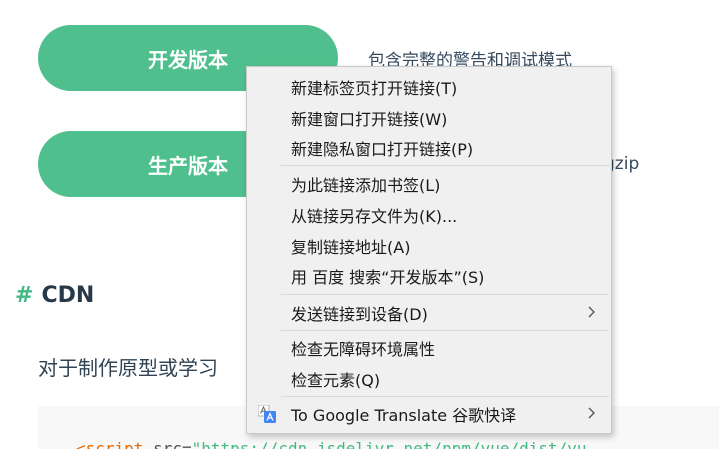 The image size is (719, 449). Describe the element at coordinates (429, 313) in the screenshot. I see `menu-item-send-to-device: 发送链接到设备(D)` at that location.